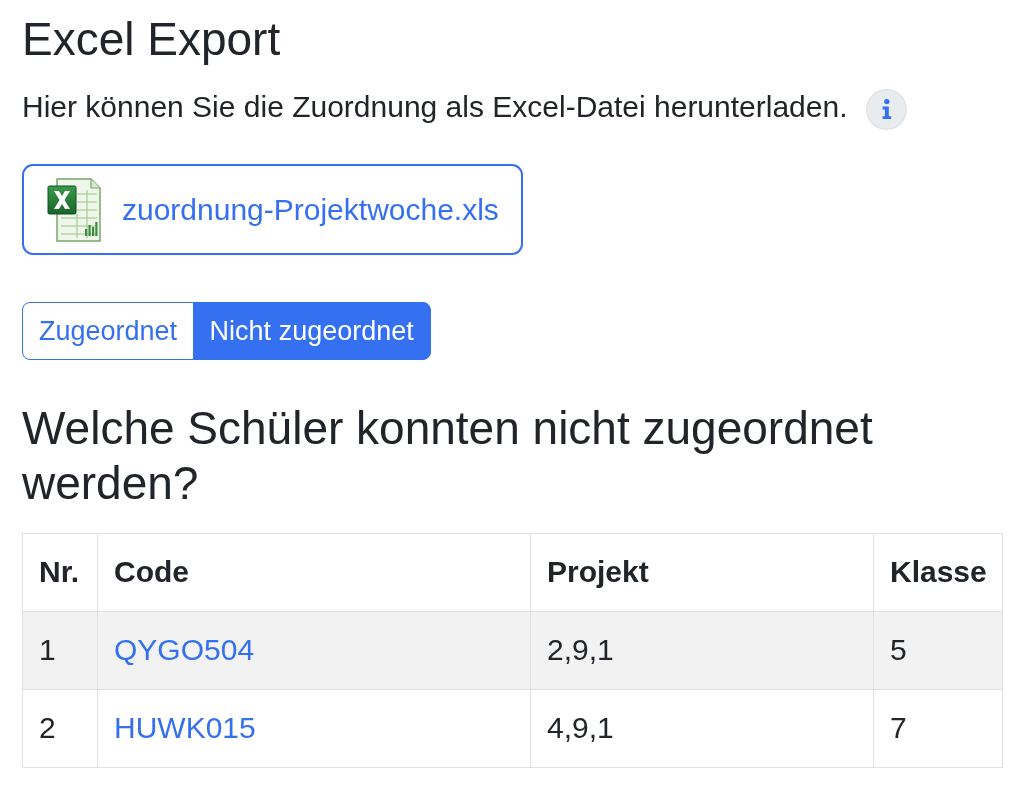 The width and height of the screenshot is (1024, 790). What do you see at coordinates (938, 572) in the screenshot?
I see `column-header: Klasse` at bounding box center [938, 572].